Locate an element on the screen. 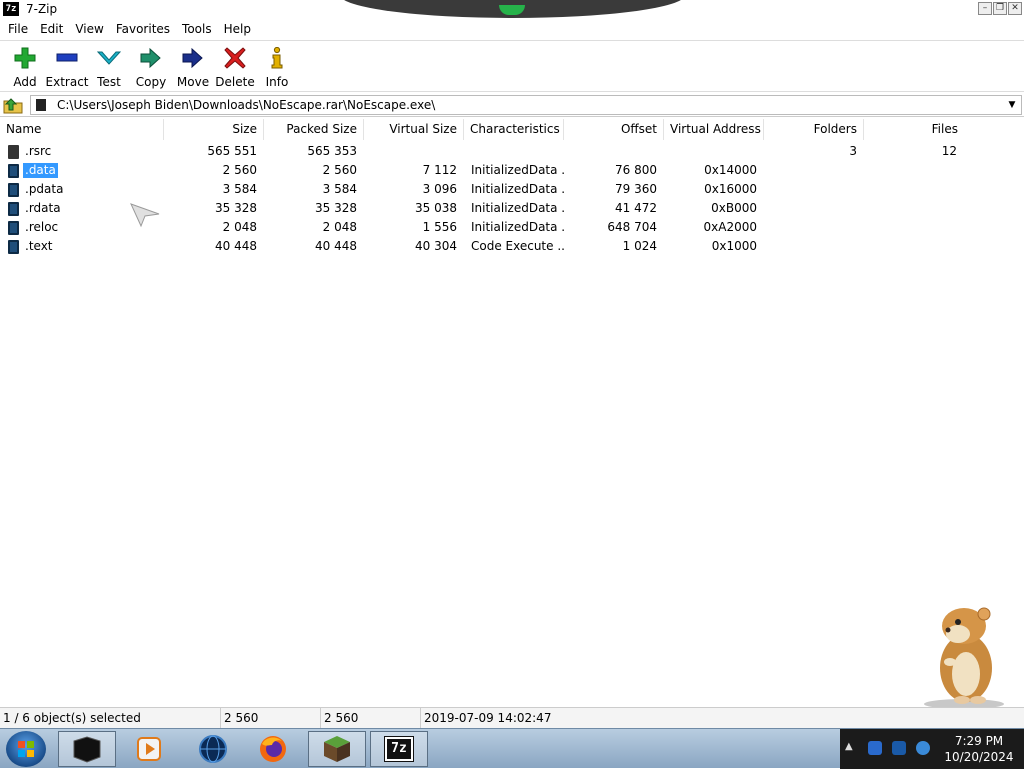 This screenshot has width=1024, height=770. column-virtual-address: Virtual Address is located at coordinates (714, 129).